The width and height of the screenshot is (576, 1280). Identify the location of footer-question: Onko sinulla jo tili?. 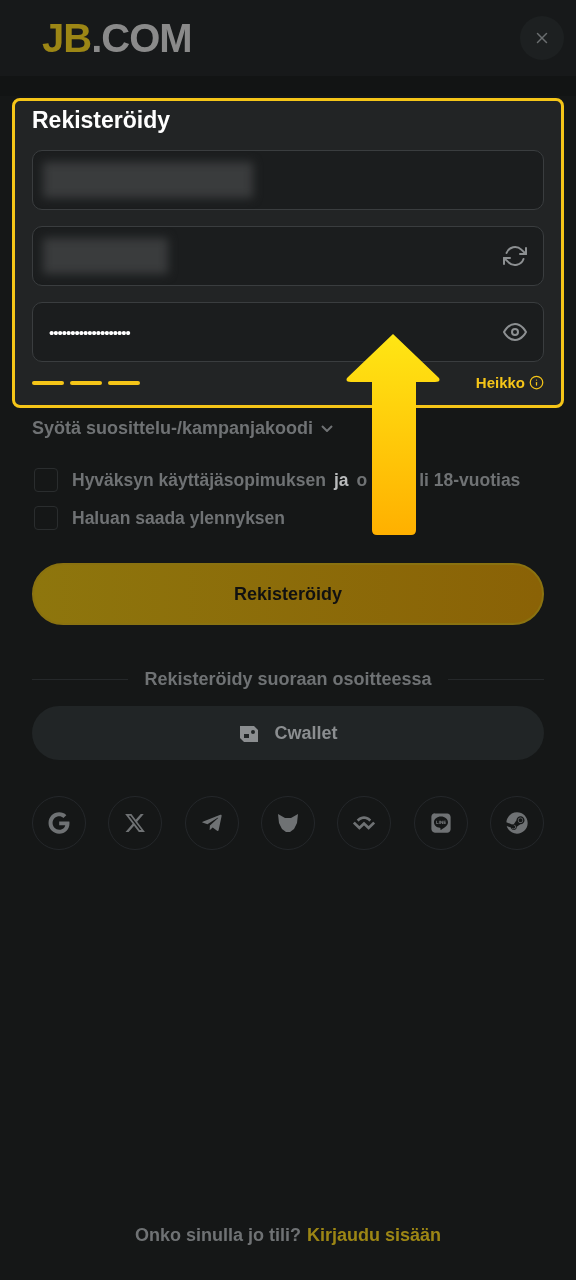
(217, 1235).